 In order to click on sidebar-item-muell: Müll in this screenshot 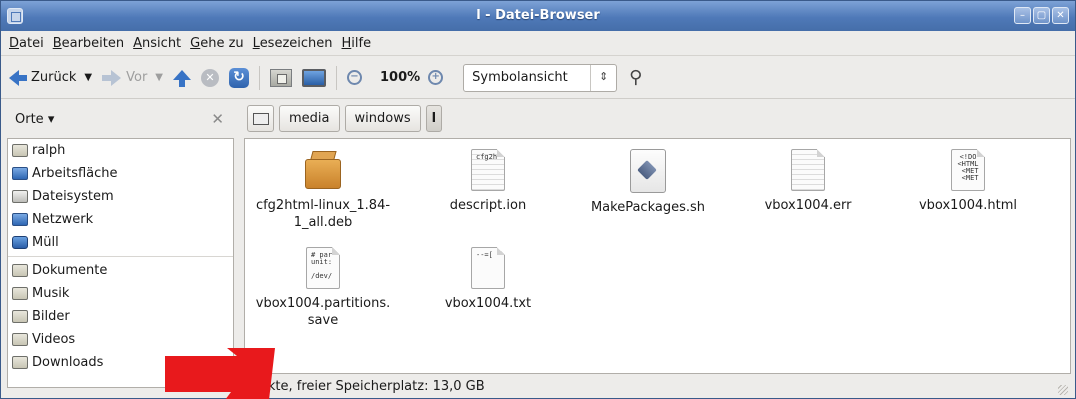, I will do `click(120, 242)`.